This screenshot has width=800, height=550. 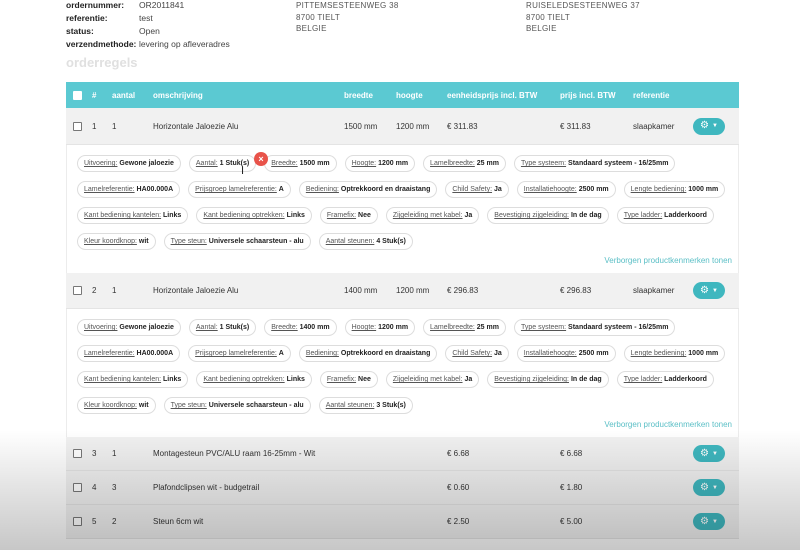 I want to click on attr-value: 1400 mm, so click(x=314, y=327).